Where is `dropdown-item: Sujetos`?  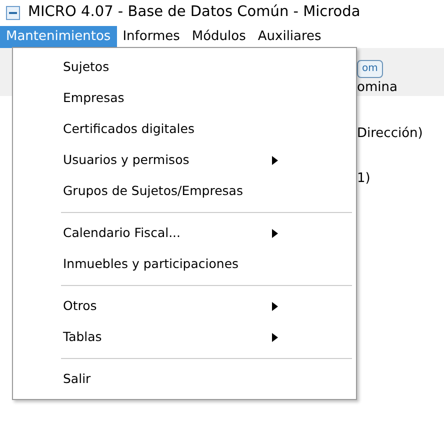
dropdown-item: Sujetos is located at coordinates (184, 67).